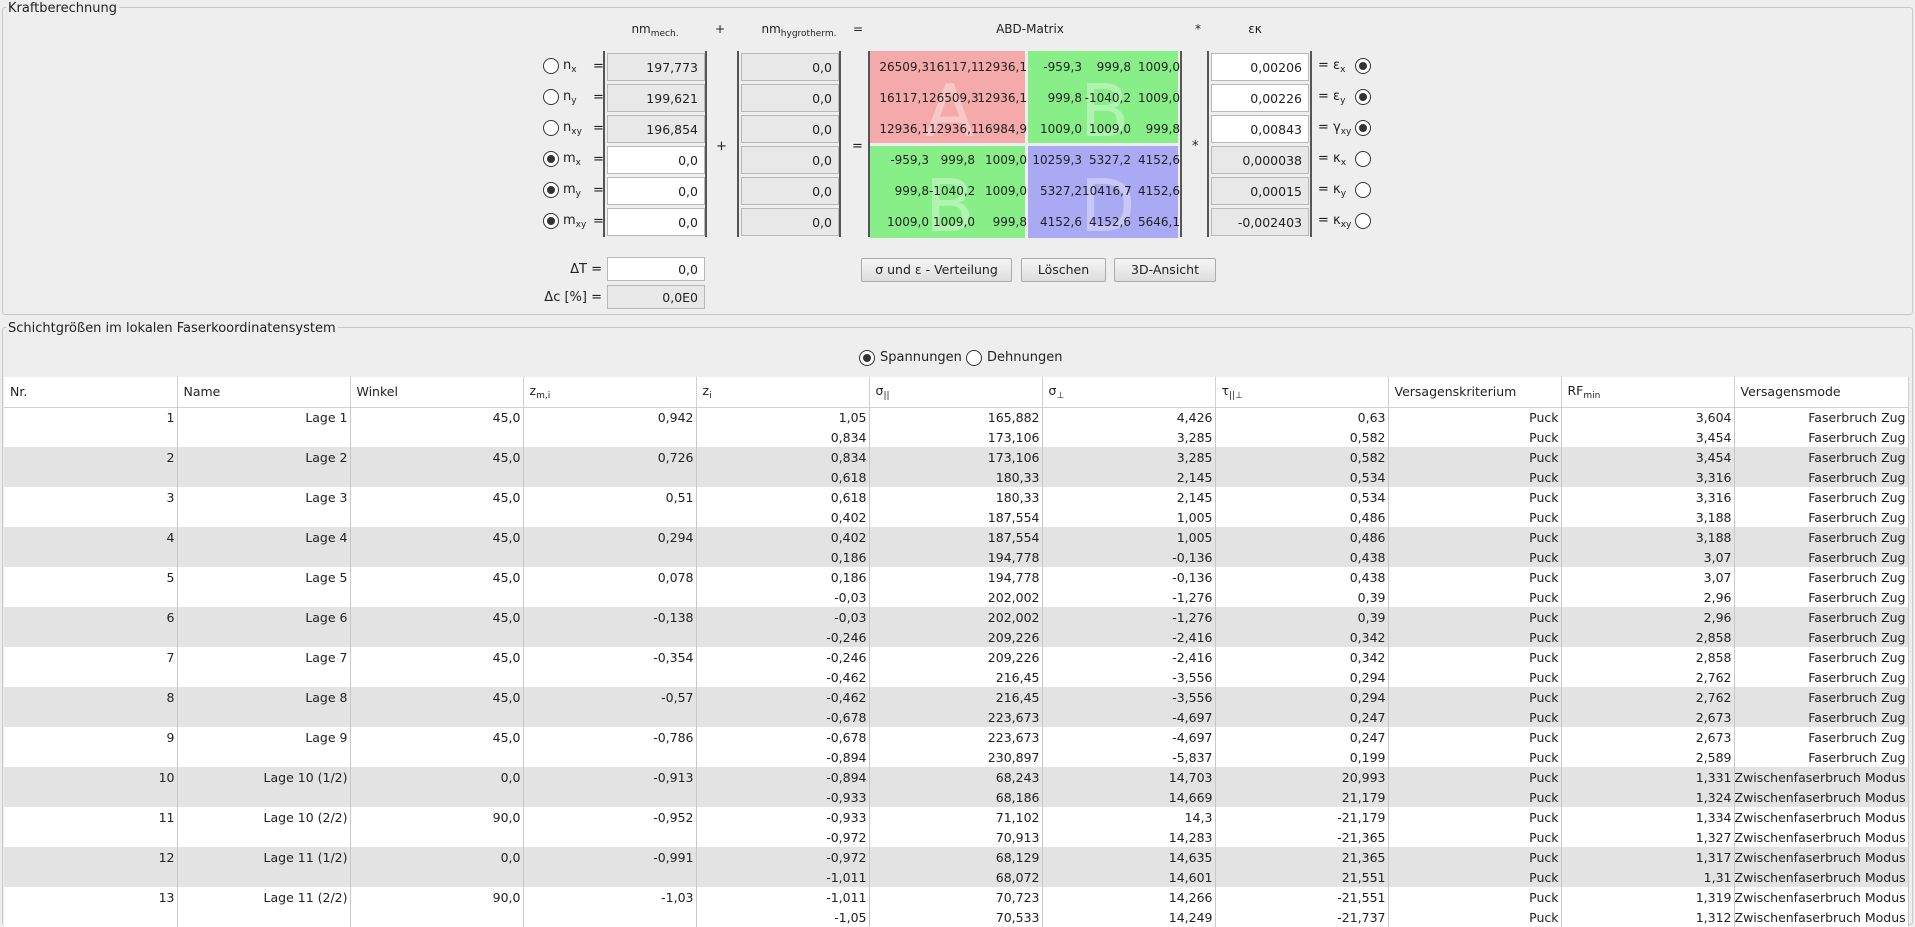  Describe the element at coordinates (783, 677) in the screenshot. I see `table-cell: -0,462` at that location.